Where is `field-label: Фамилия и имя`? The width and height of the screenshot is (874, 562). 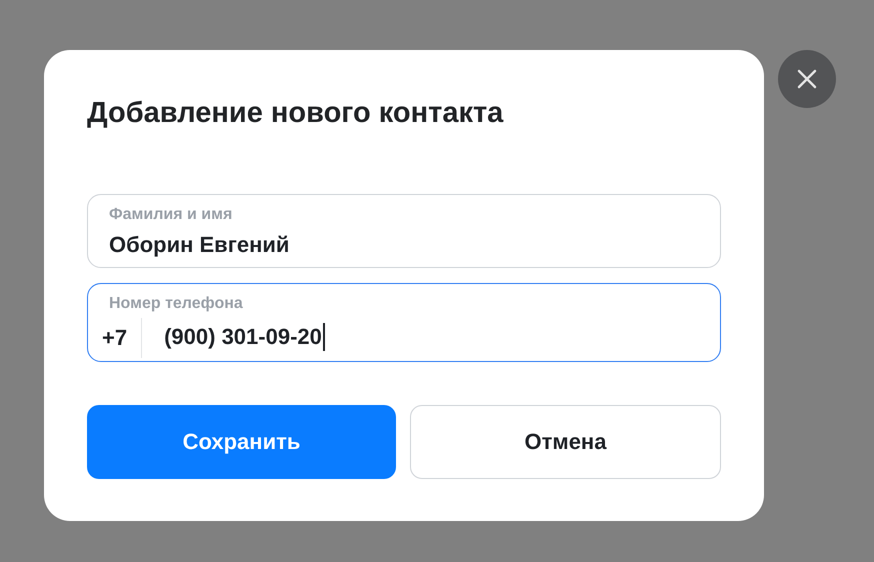 field-label: Фамилия и имя is located at coordinates (170, 215).